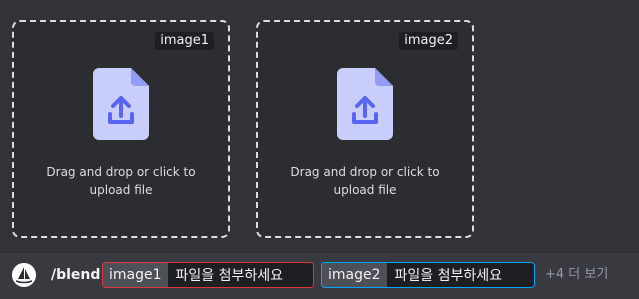  I want to click on option-image1: image1 파일을 첨부하세요, so click(208, 275).